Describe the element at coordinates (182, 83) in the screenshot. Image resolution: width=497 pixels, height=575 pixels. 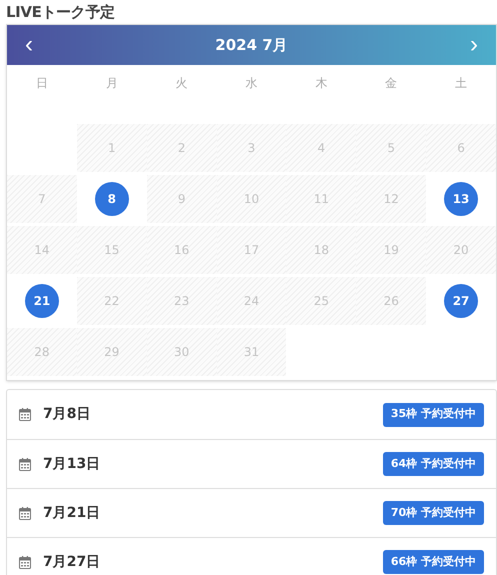
I see `weekday-label: 火` at that location.